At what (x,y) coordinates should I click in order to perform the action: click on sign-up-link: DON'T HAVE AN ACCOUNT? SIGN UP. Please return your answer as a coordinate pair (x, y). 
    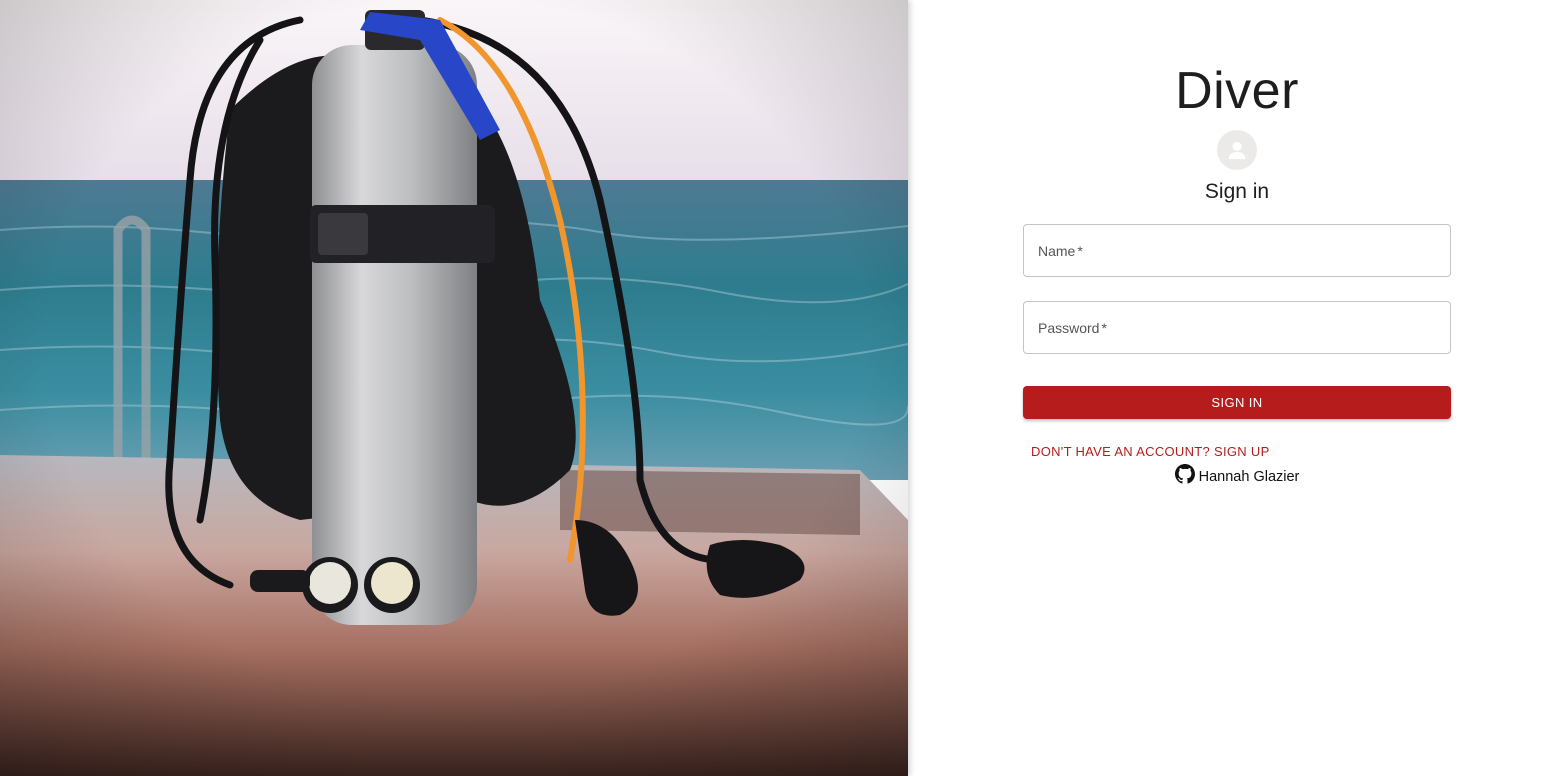
    Looking at the image, I should click on (1150, 451).